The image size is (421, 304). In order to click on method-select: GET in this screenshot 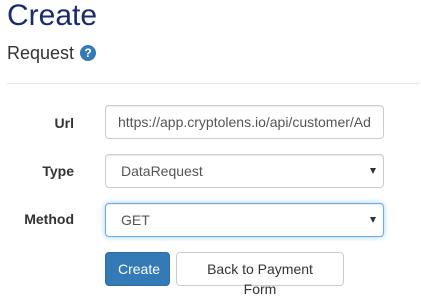, I will do `click(244, 220)`.